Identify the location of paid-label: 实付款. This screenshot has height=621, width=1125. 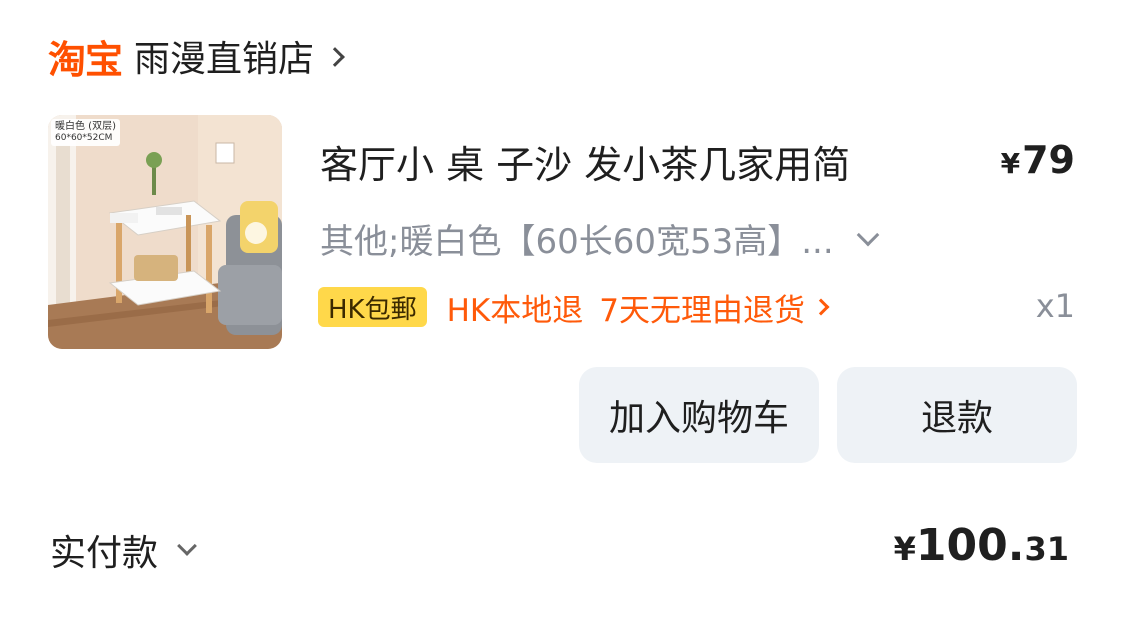
(104, 553).